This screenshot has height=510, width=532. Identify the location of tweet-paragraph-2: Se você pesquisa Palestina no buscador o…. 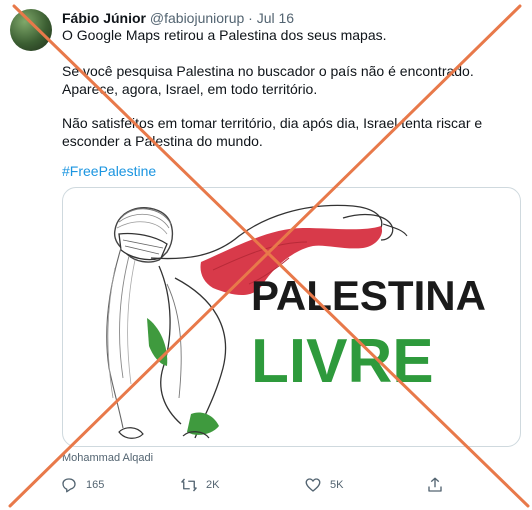
(268, 80).